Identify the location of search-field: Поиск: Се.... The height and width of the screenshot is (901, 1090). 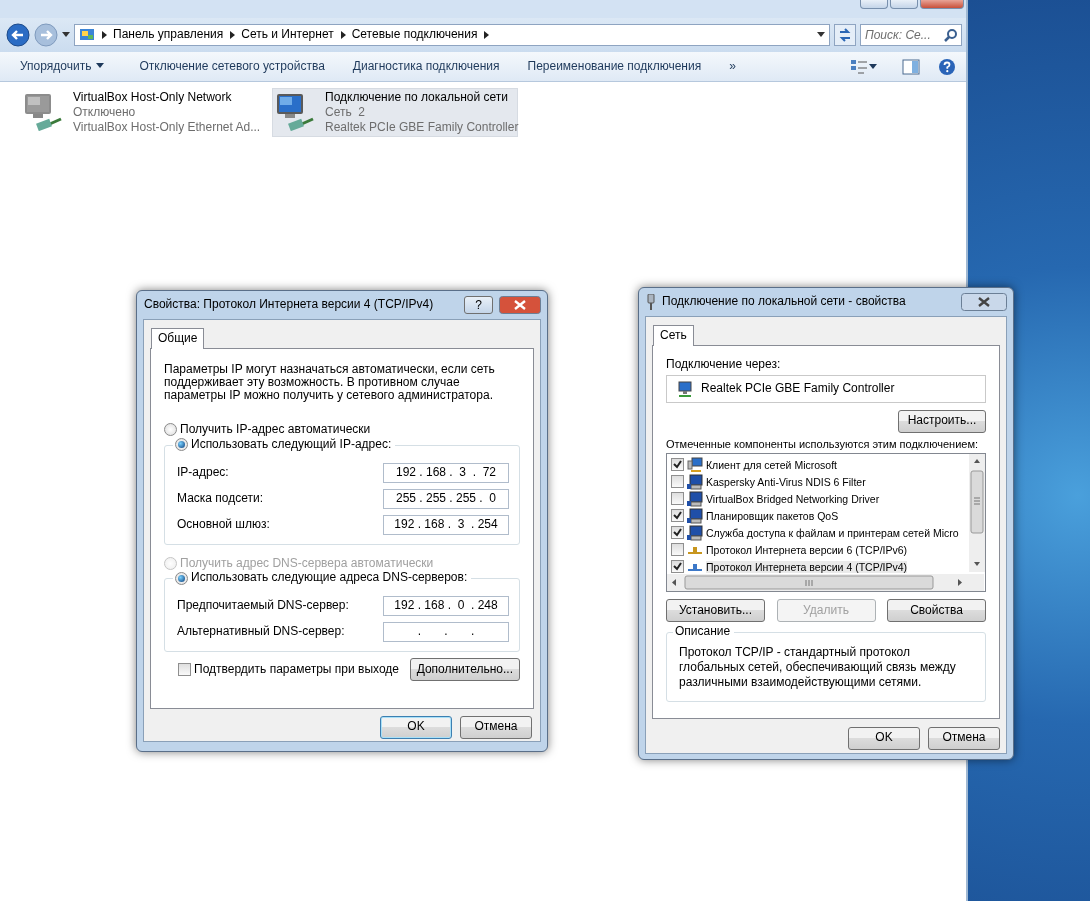
(911, 35).